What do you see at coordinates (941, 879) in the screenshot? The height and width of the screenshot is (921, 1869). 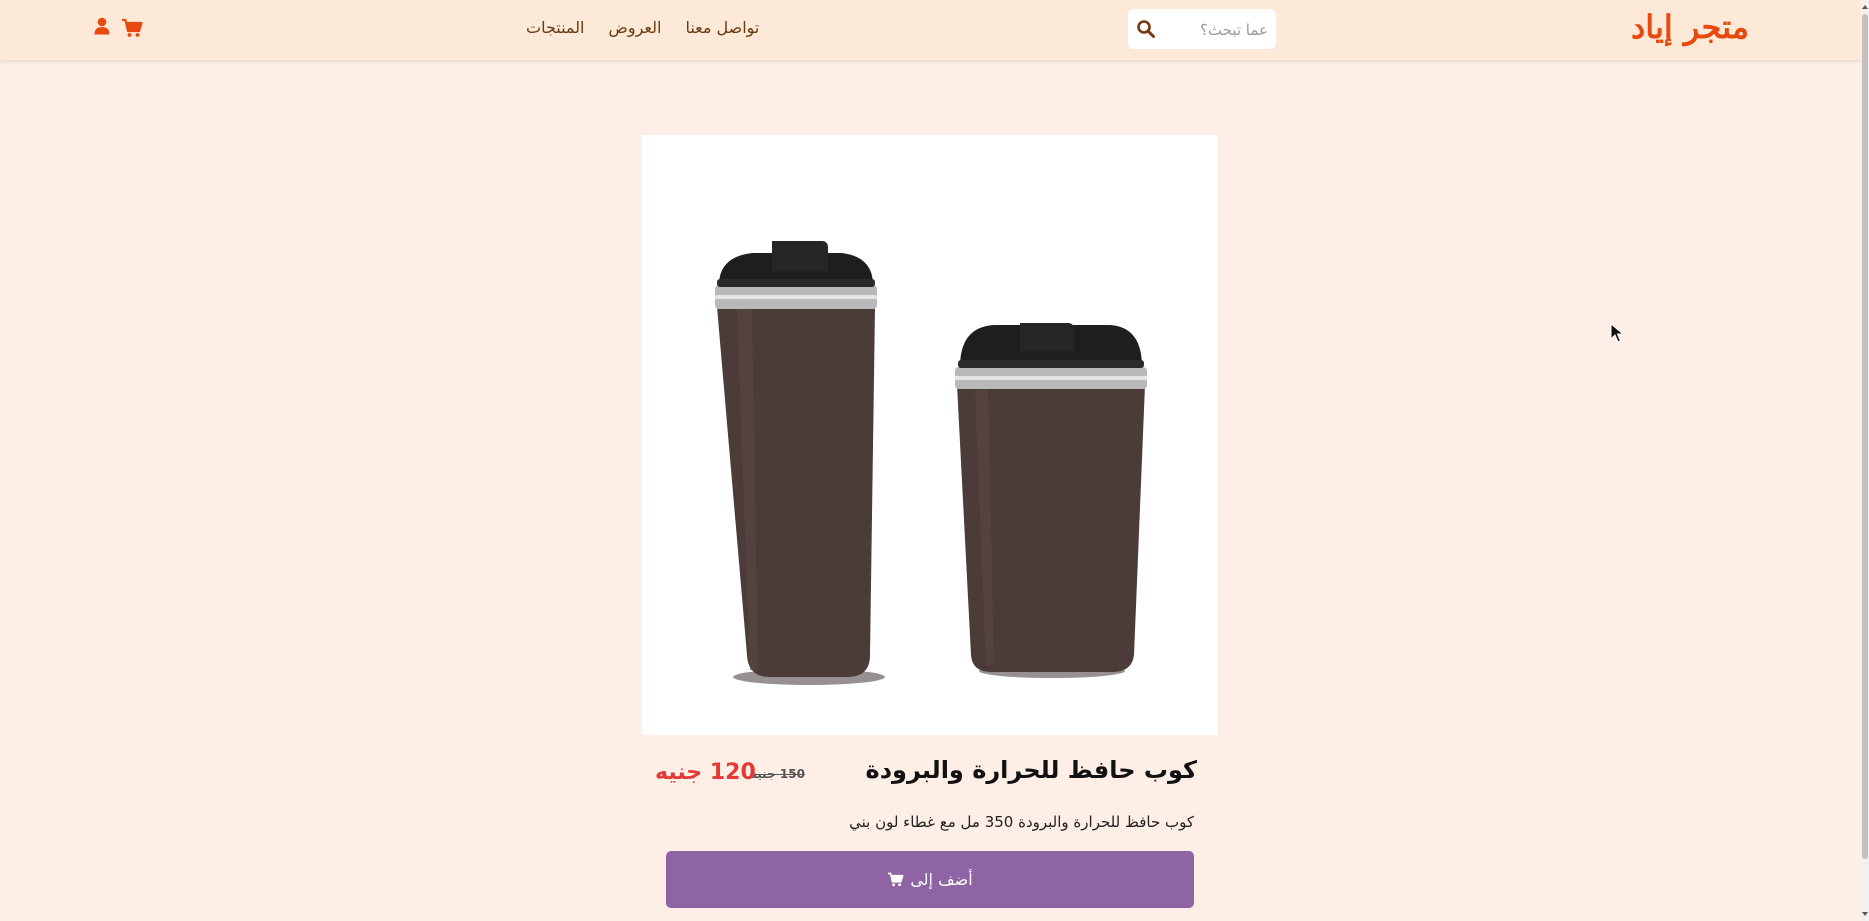 I see `add-to-cart-label: أضف إلى` at bounding box center [941, 879].